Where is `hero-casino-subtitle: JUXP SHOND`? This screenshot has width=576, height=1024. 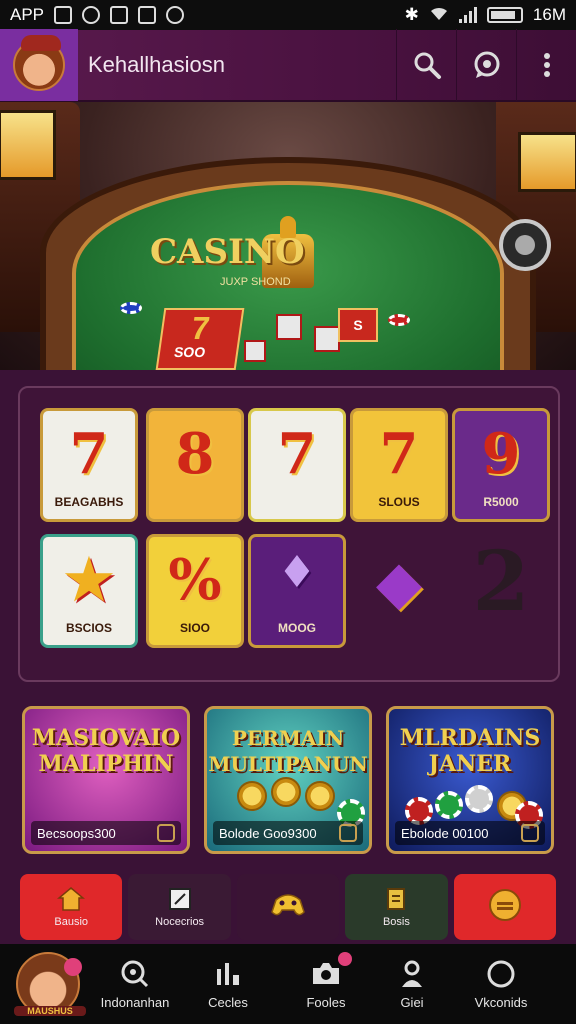
hero-casino-subtitle: JUXP SHOND is located at coordinates (255, 282).